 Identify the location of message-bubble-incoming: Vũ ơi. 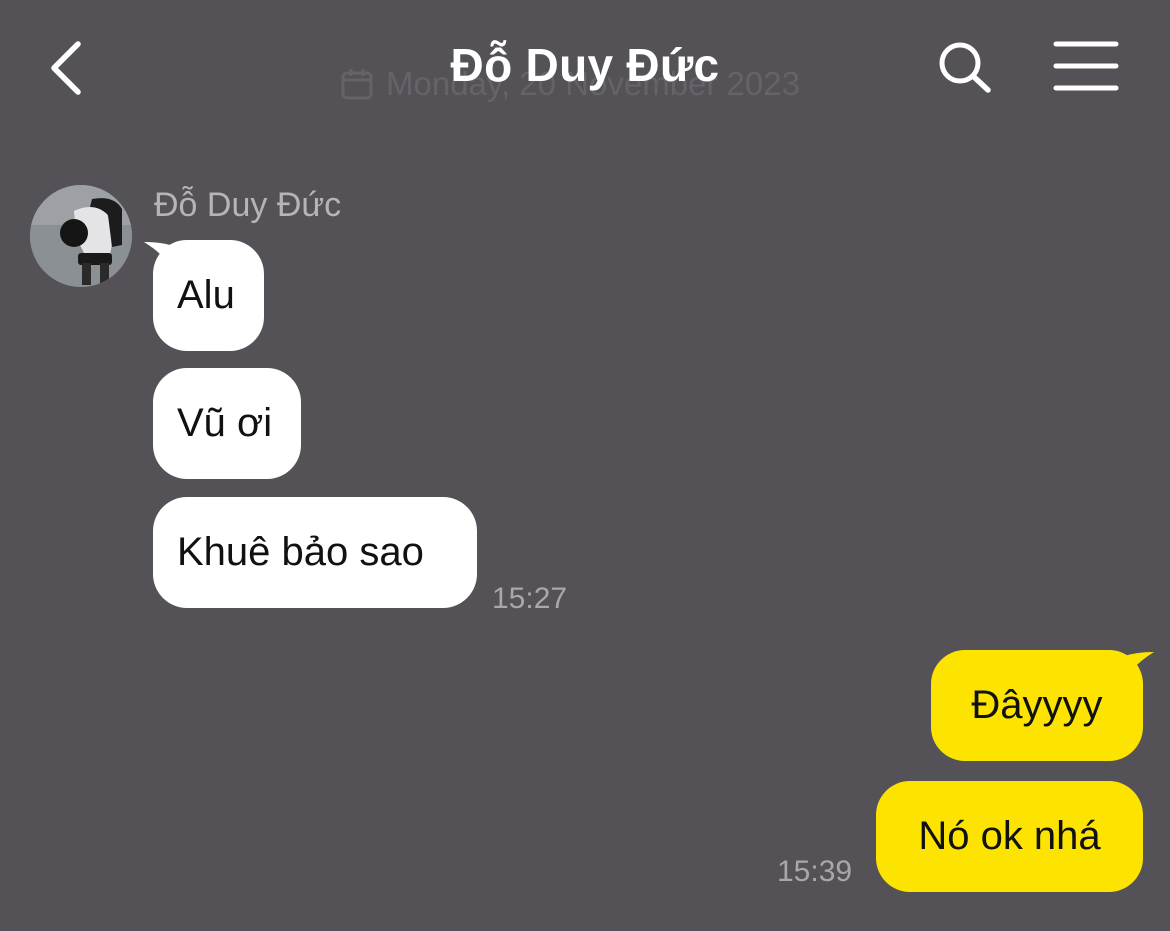
(227, 423).